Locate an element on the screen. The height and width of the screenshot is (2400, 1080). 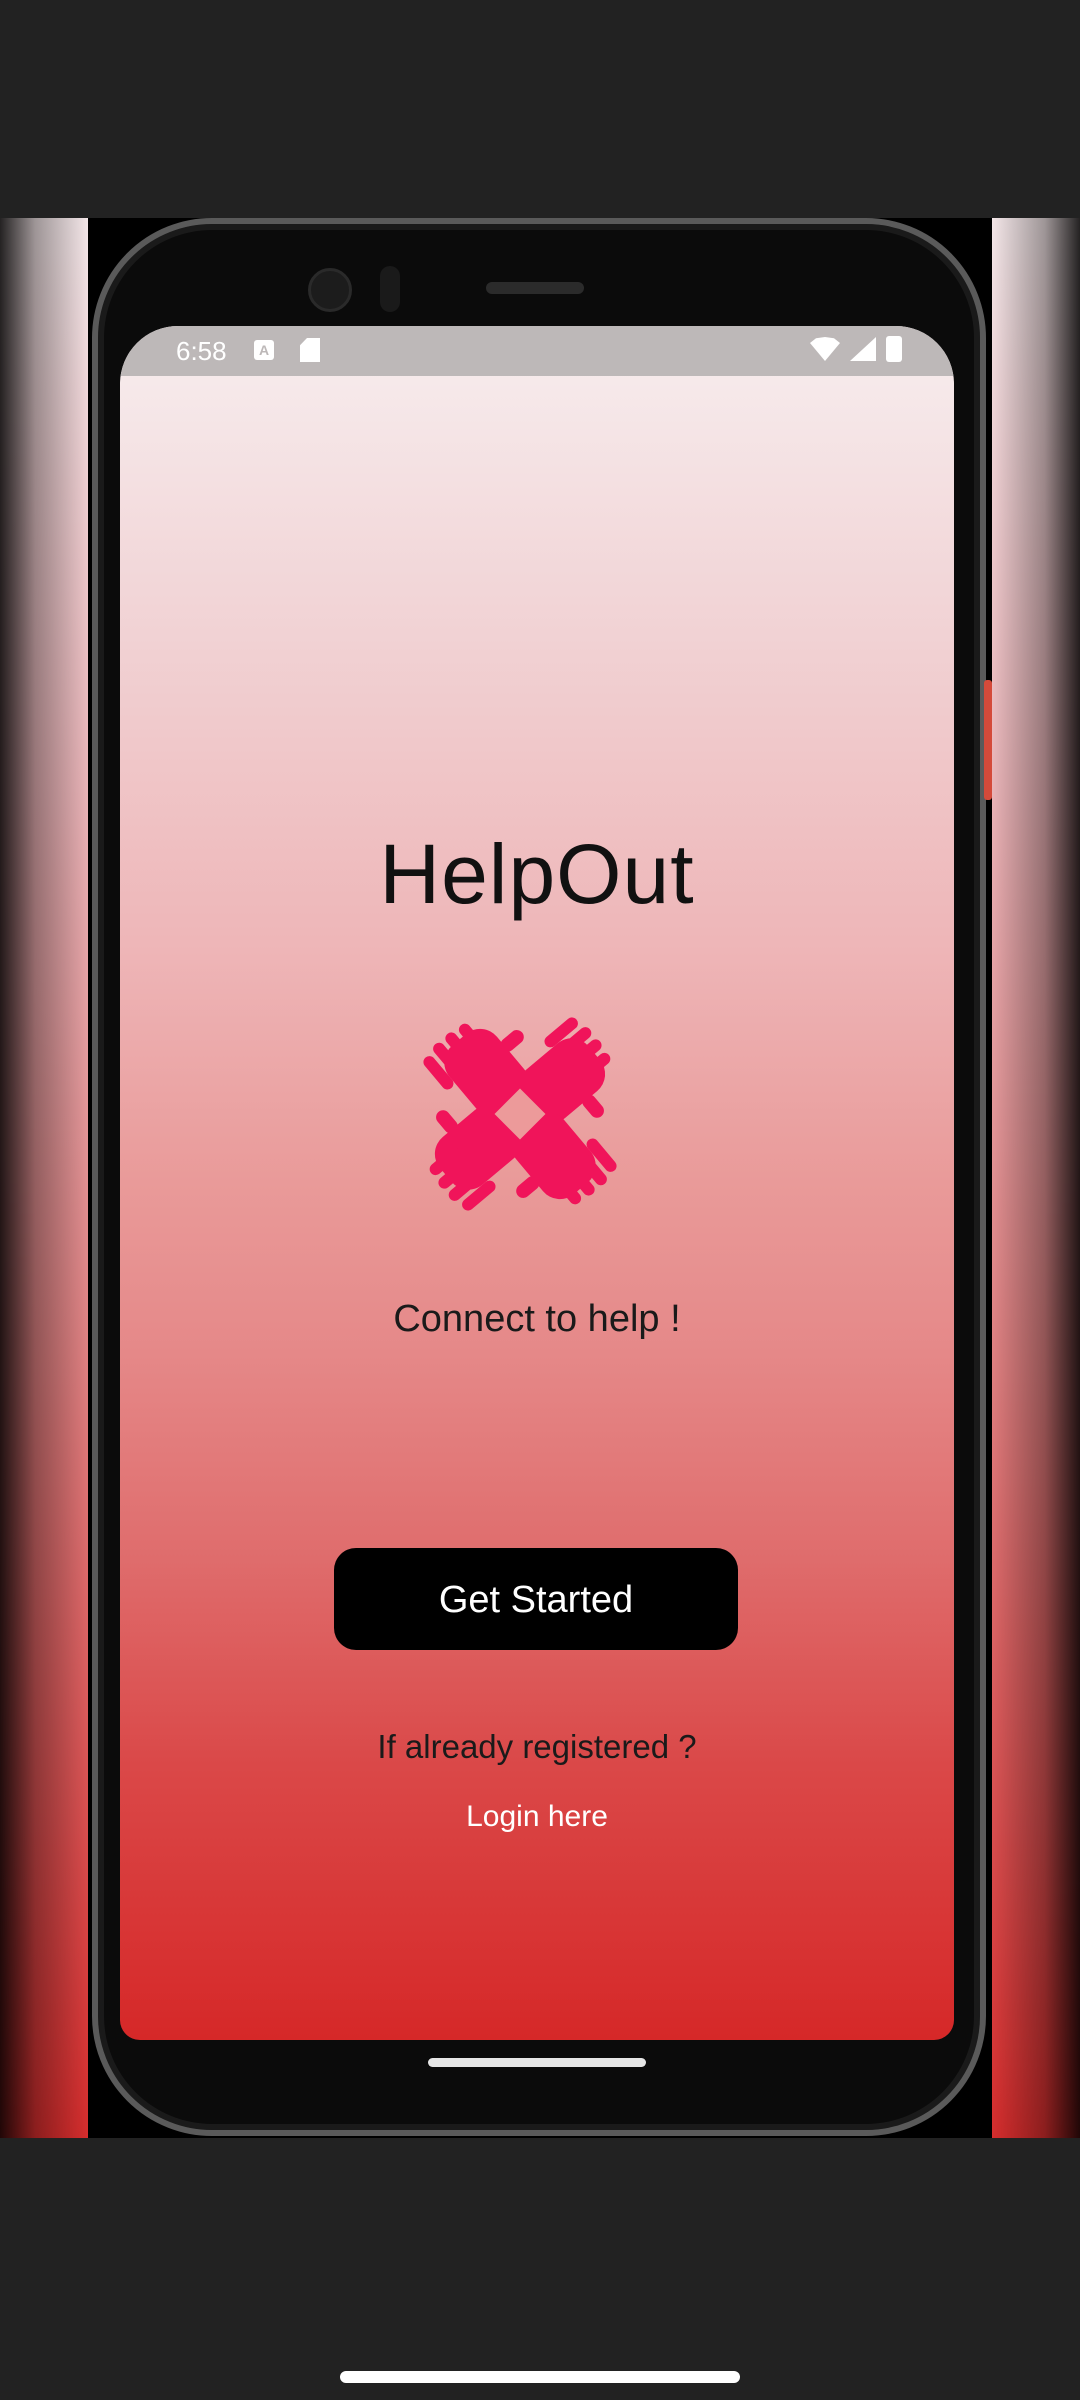
status-right-icons is located at coordinates (856, 349).